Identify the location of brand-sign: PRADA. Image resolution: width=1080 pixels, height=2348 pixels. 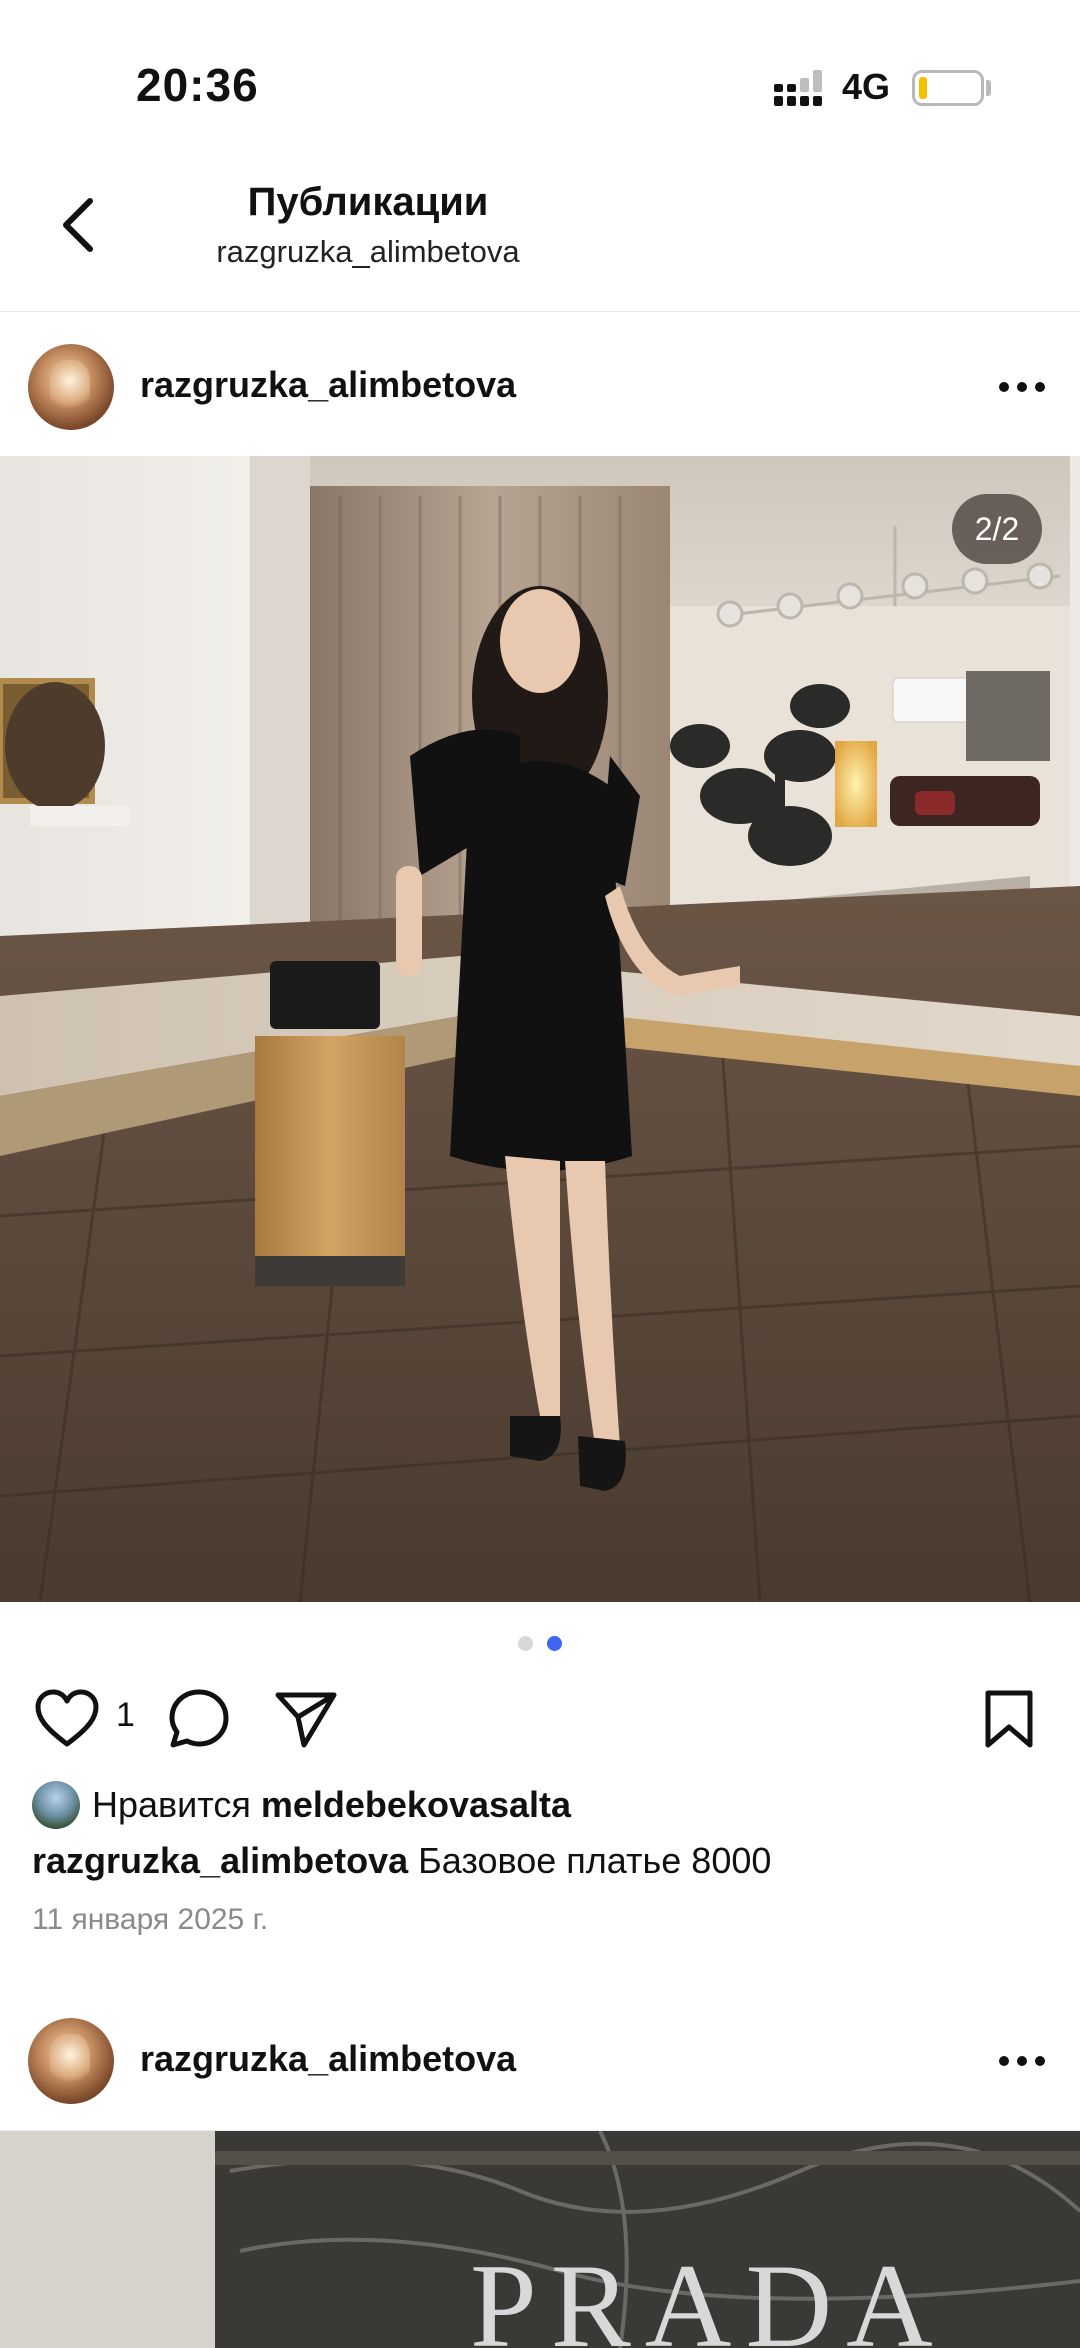
(708, 2293).